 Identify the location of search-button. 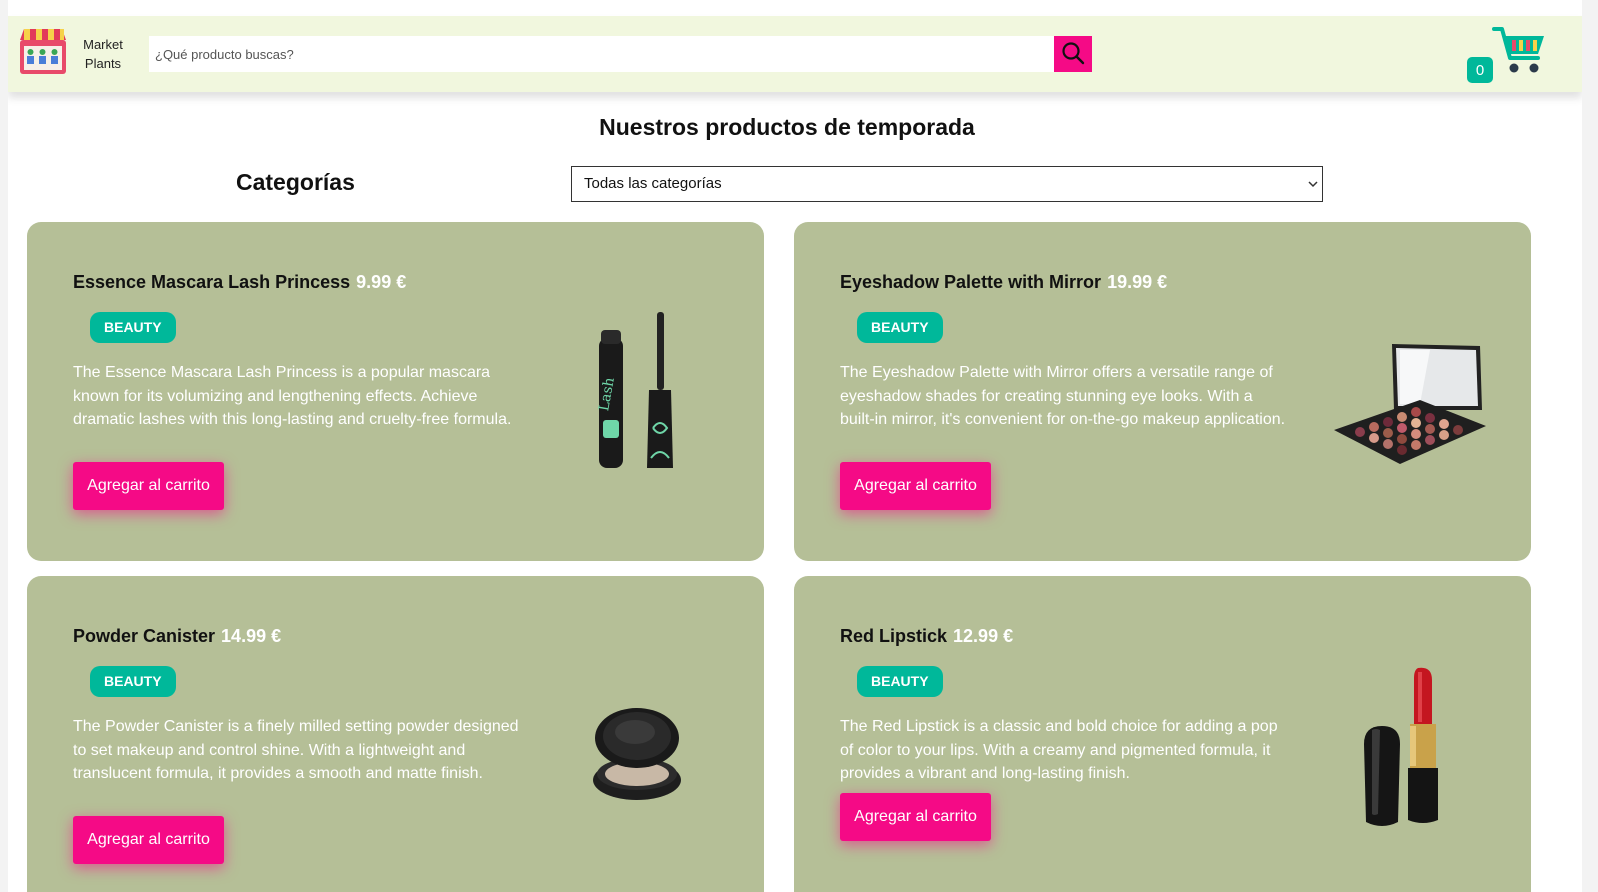
(1073, 54).